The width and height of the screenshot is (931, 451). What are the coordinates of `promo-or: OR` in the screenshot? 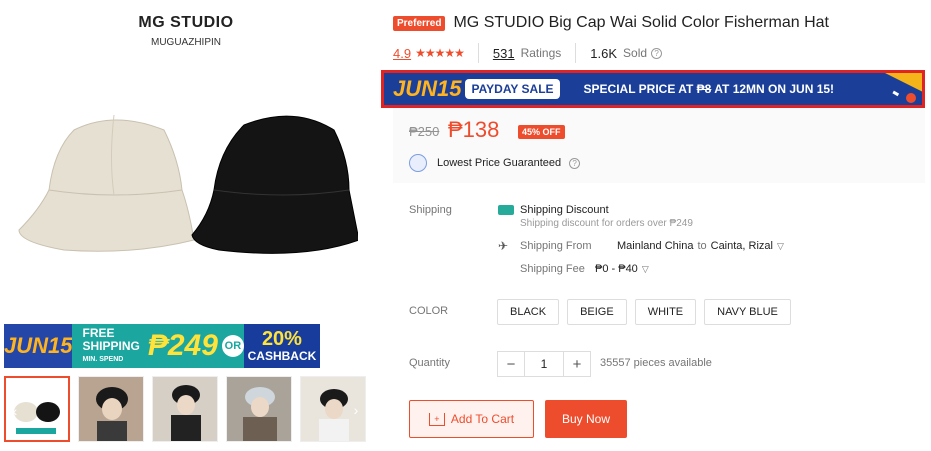 It's located at (232, 346).